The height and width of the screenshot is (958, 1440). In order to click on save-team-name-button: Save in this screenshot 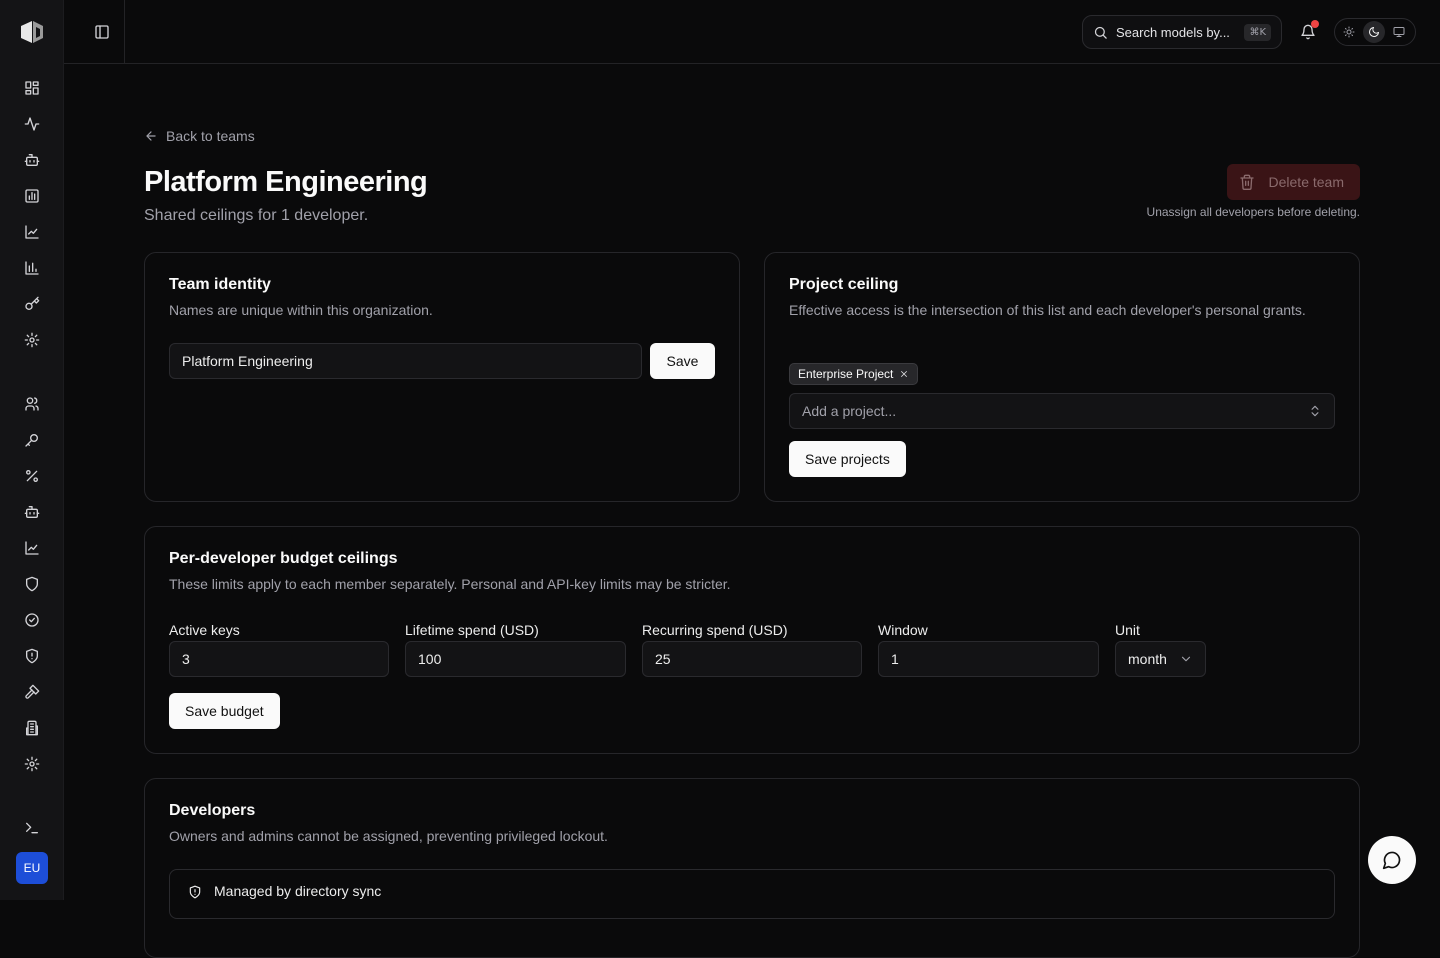, I will do `click(682, 361)`.